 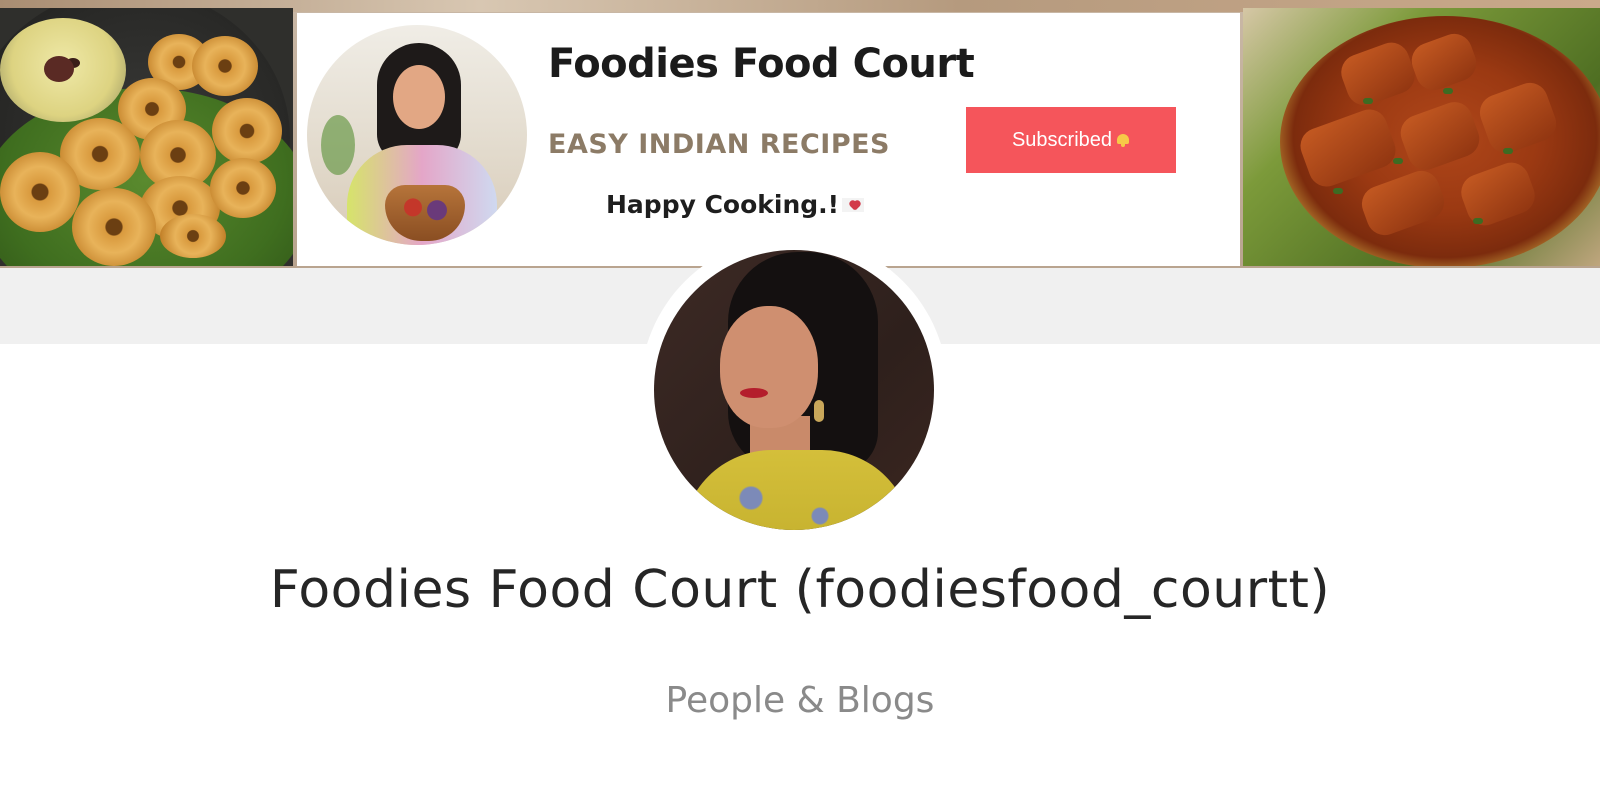 I want to click on banner-motto-text: Happy Cooking.!, so click(x=723, y=204).